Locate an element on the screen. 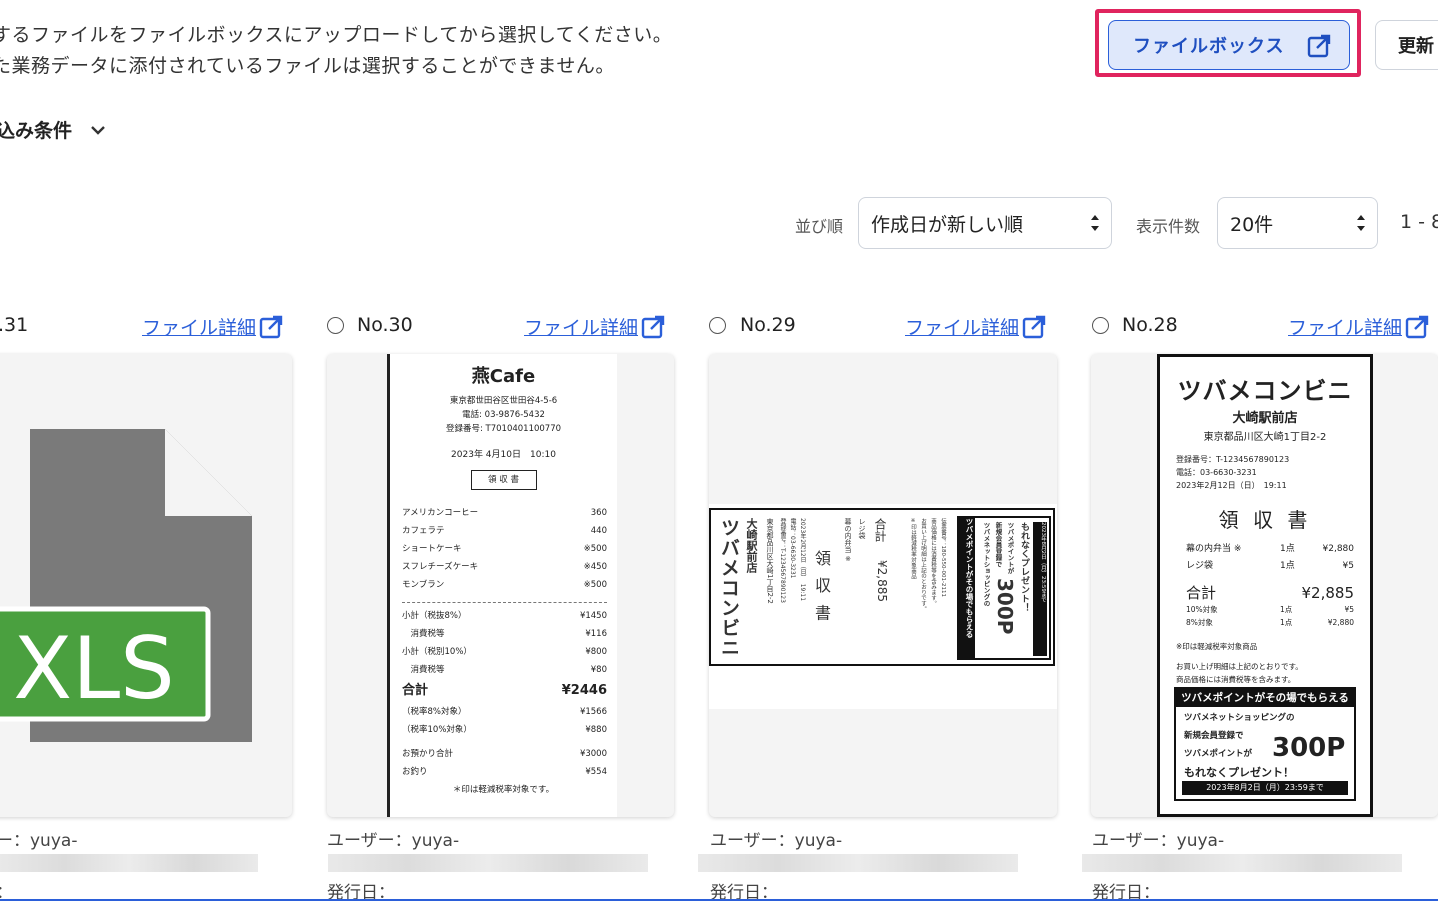 The image size is (1438, 916). file-card-header: .31 ファイル詳細 is located at coordinates (145, 328).